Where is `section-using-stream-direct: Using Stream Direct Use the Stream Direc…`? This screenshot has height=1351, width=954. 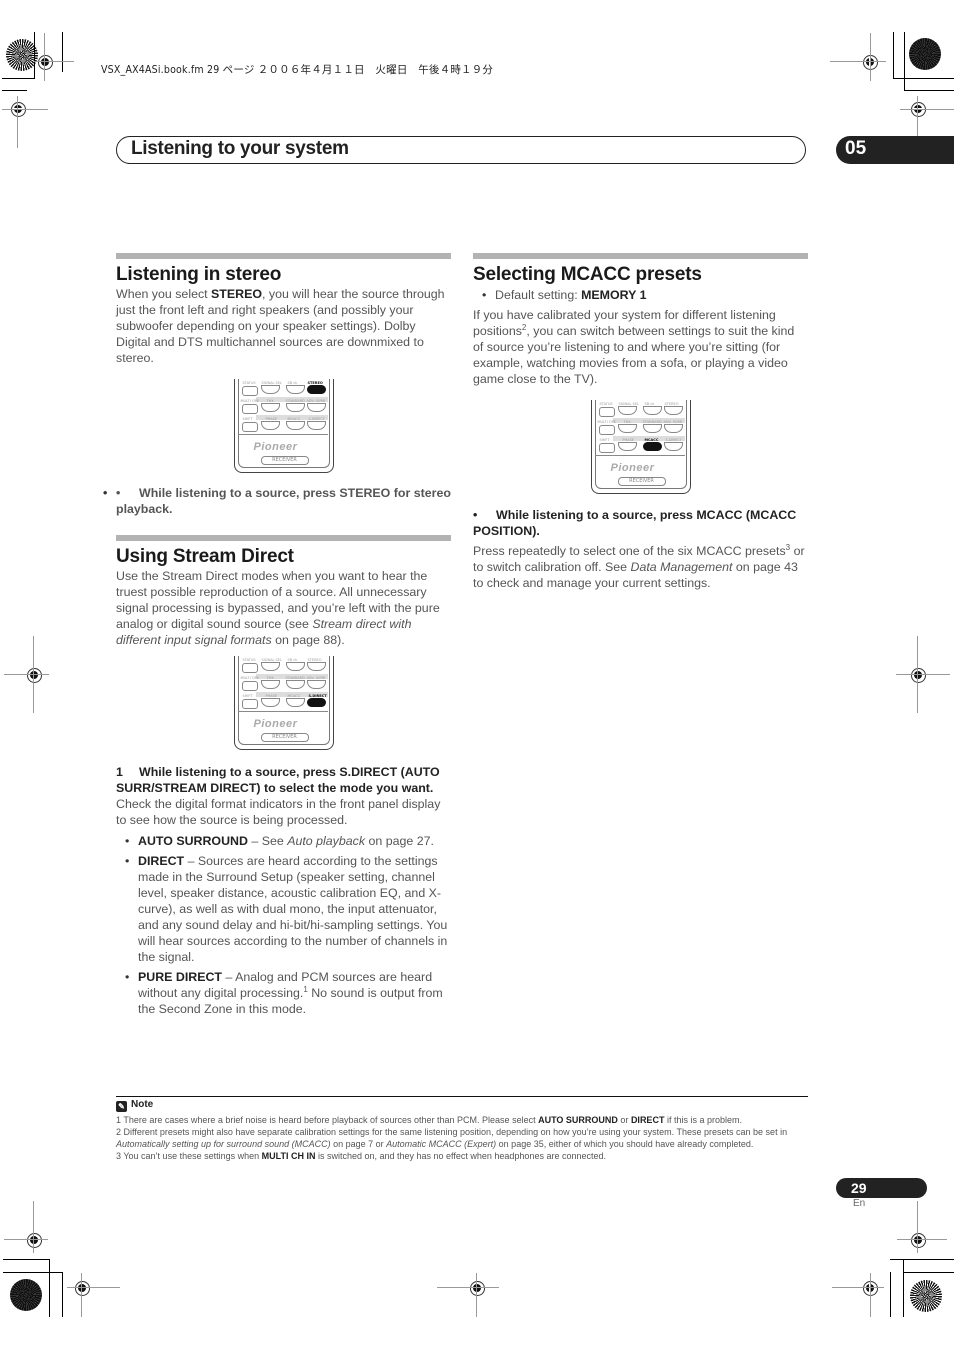
section-using-stream-direct: Using Stream Direct Use the Stream Direc… is located at coordinates (283, 776).